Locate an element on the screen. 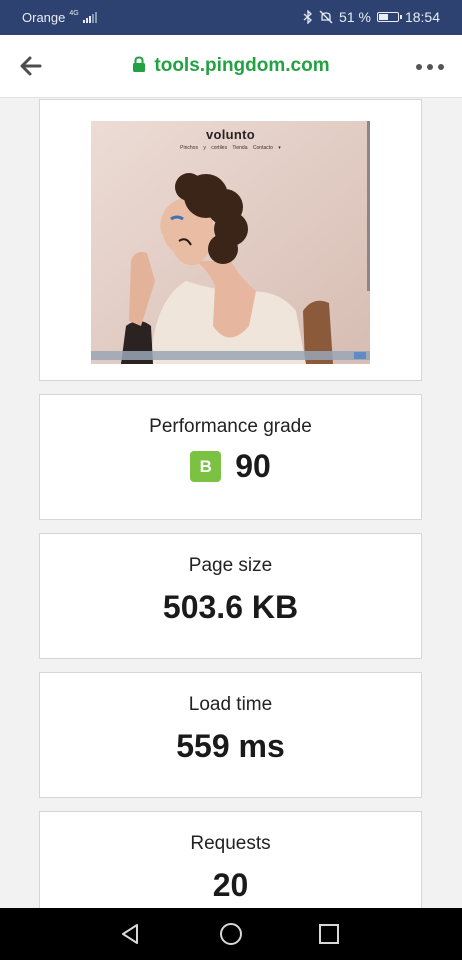 The width and height of the screenshot is (462, 960). site-nav-item: Tienda is located at coordinates (240, 148).